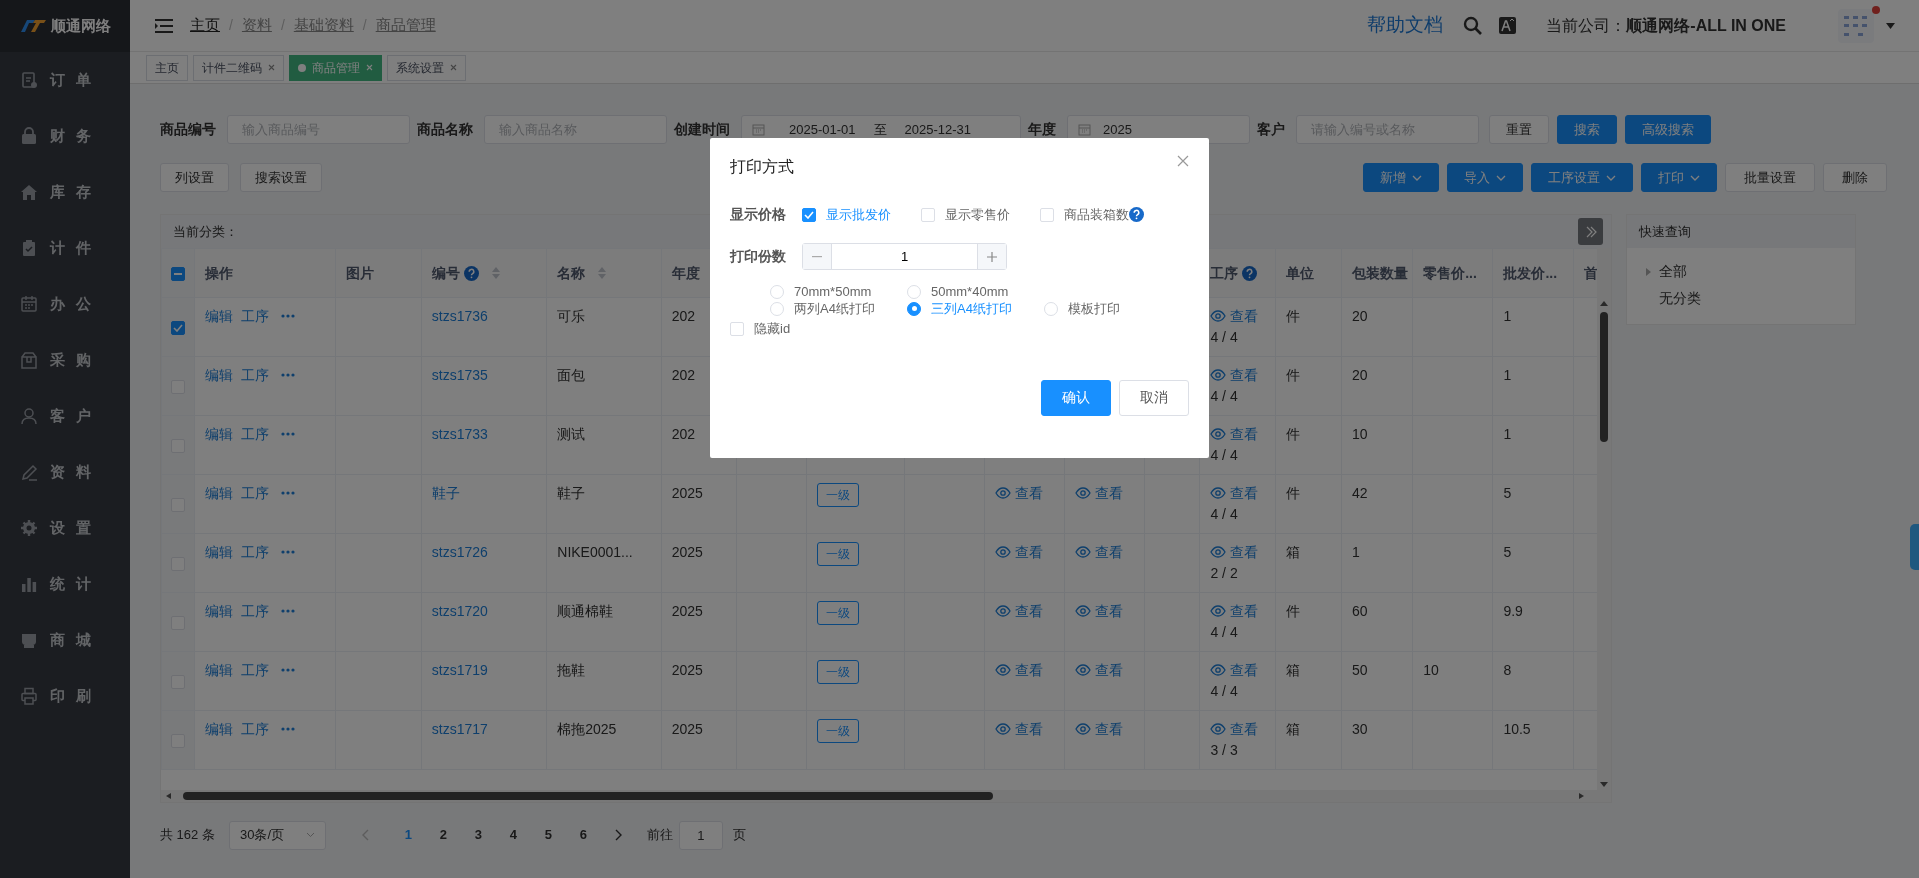 This screenshot has width=1919, height=878. Describe the element at coordinates (65, 472) in the screenshot. I see `sidebar-item: 资料` at that location.